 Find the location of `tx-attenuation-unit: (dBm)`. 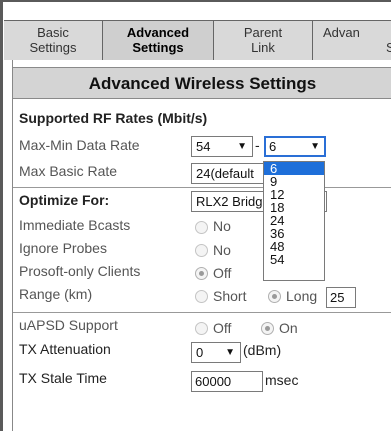

tx-attenuation-unit: (dBm) is located at coordinates (262, 350).